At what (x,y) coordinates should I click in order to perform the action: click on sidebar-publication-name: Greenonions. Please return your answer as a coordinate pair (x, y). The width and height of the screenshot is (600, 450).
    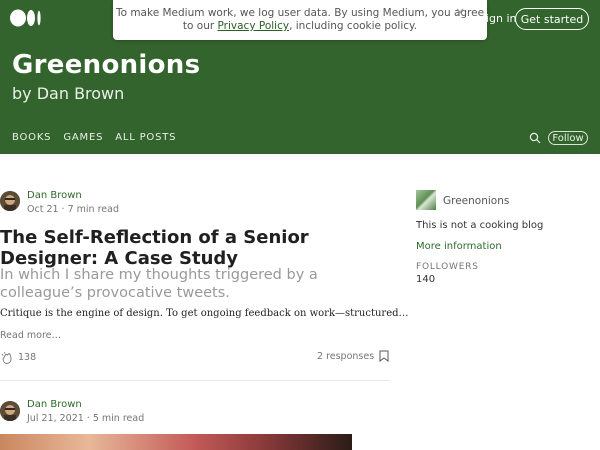
    Looking at the image, I should click on (476, 201).